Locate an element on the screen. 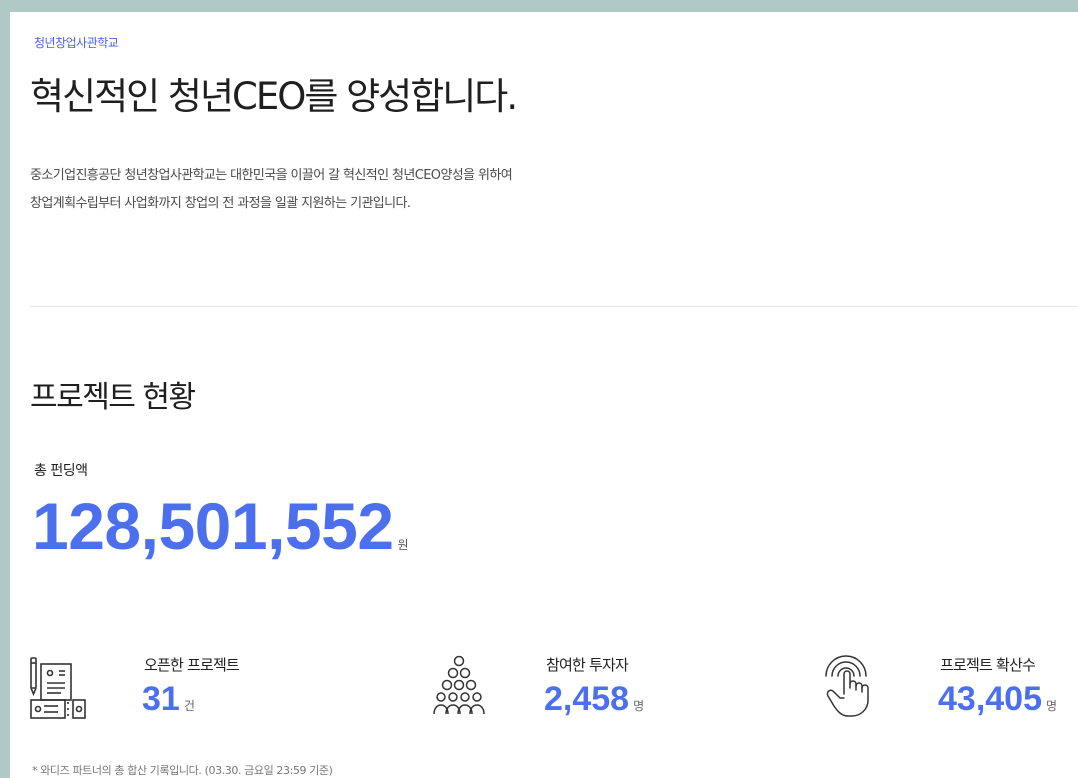  stat-value-row: 31 건 is located at coordinates (168, 699).